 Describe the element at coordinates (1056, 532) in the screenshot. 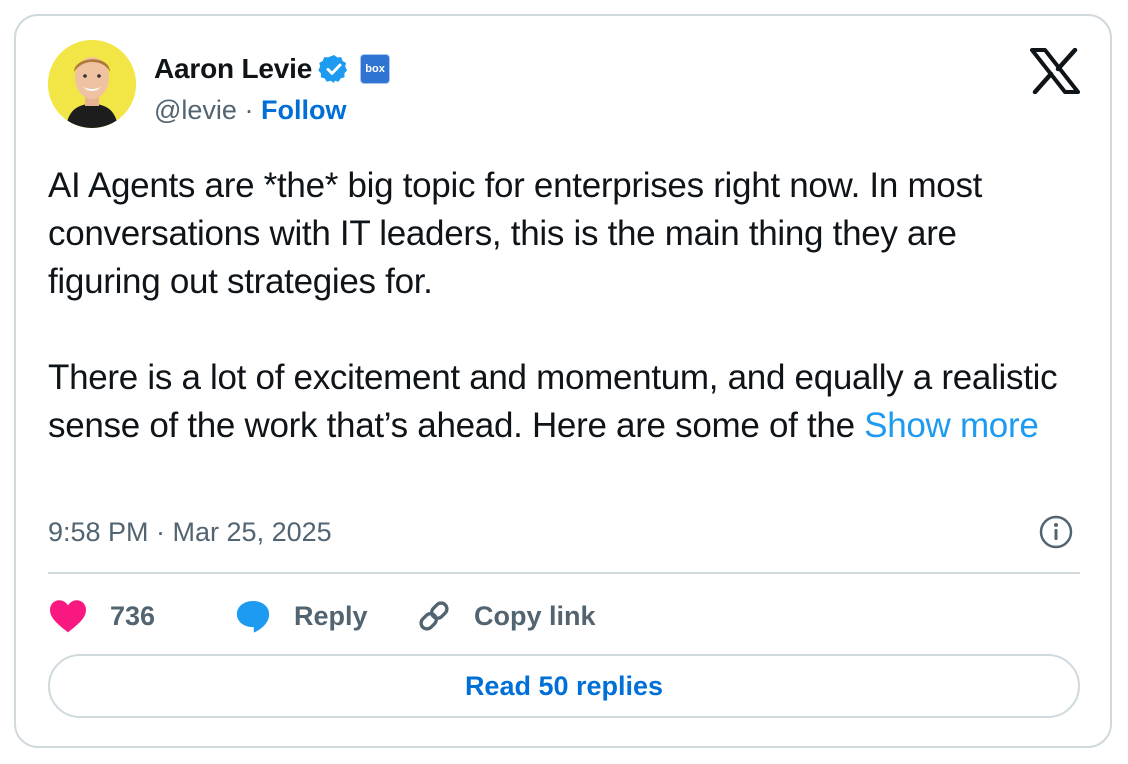

I see `info-icon` at that location.